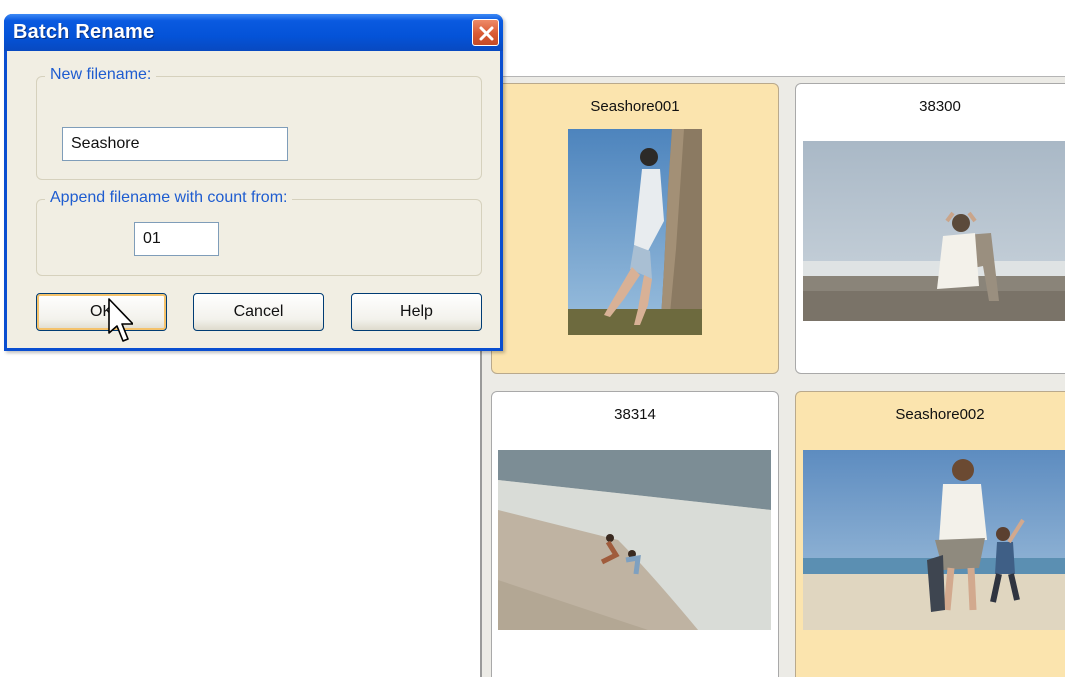 This screenshot has height=677, width=1065. Describe the element at coordinates (635, 414) in the screenshot. I see `thumbnail-caption: 38314` at that location.